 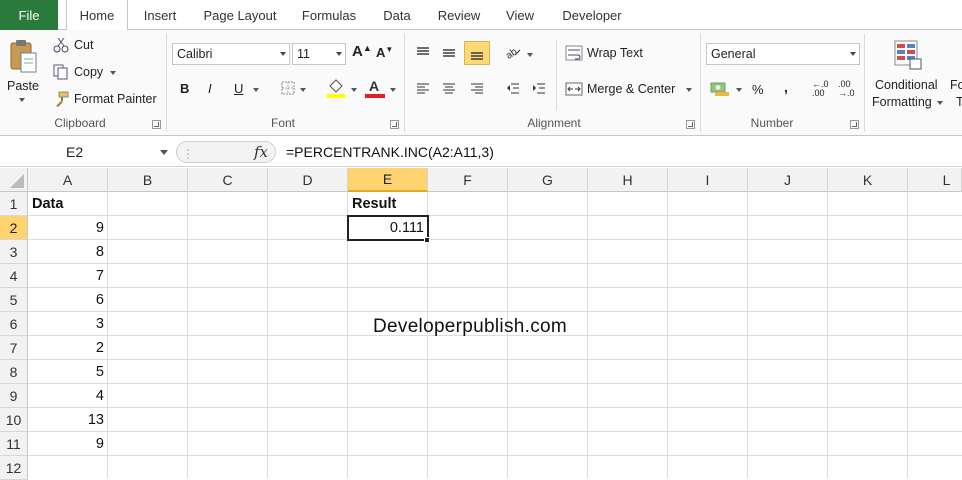 What do you see at coordinates (530, 55) in the screenshot?
I see `orientation-dropdown-arrow` at bounding box center [530, 55].